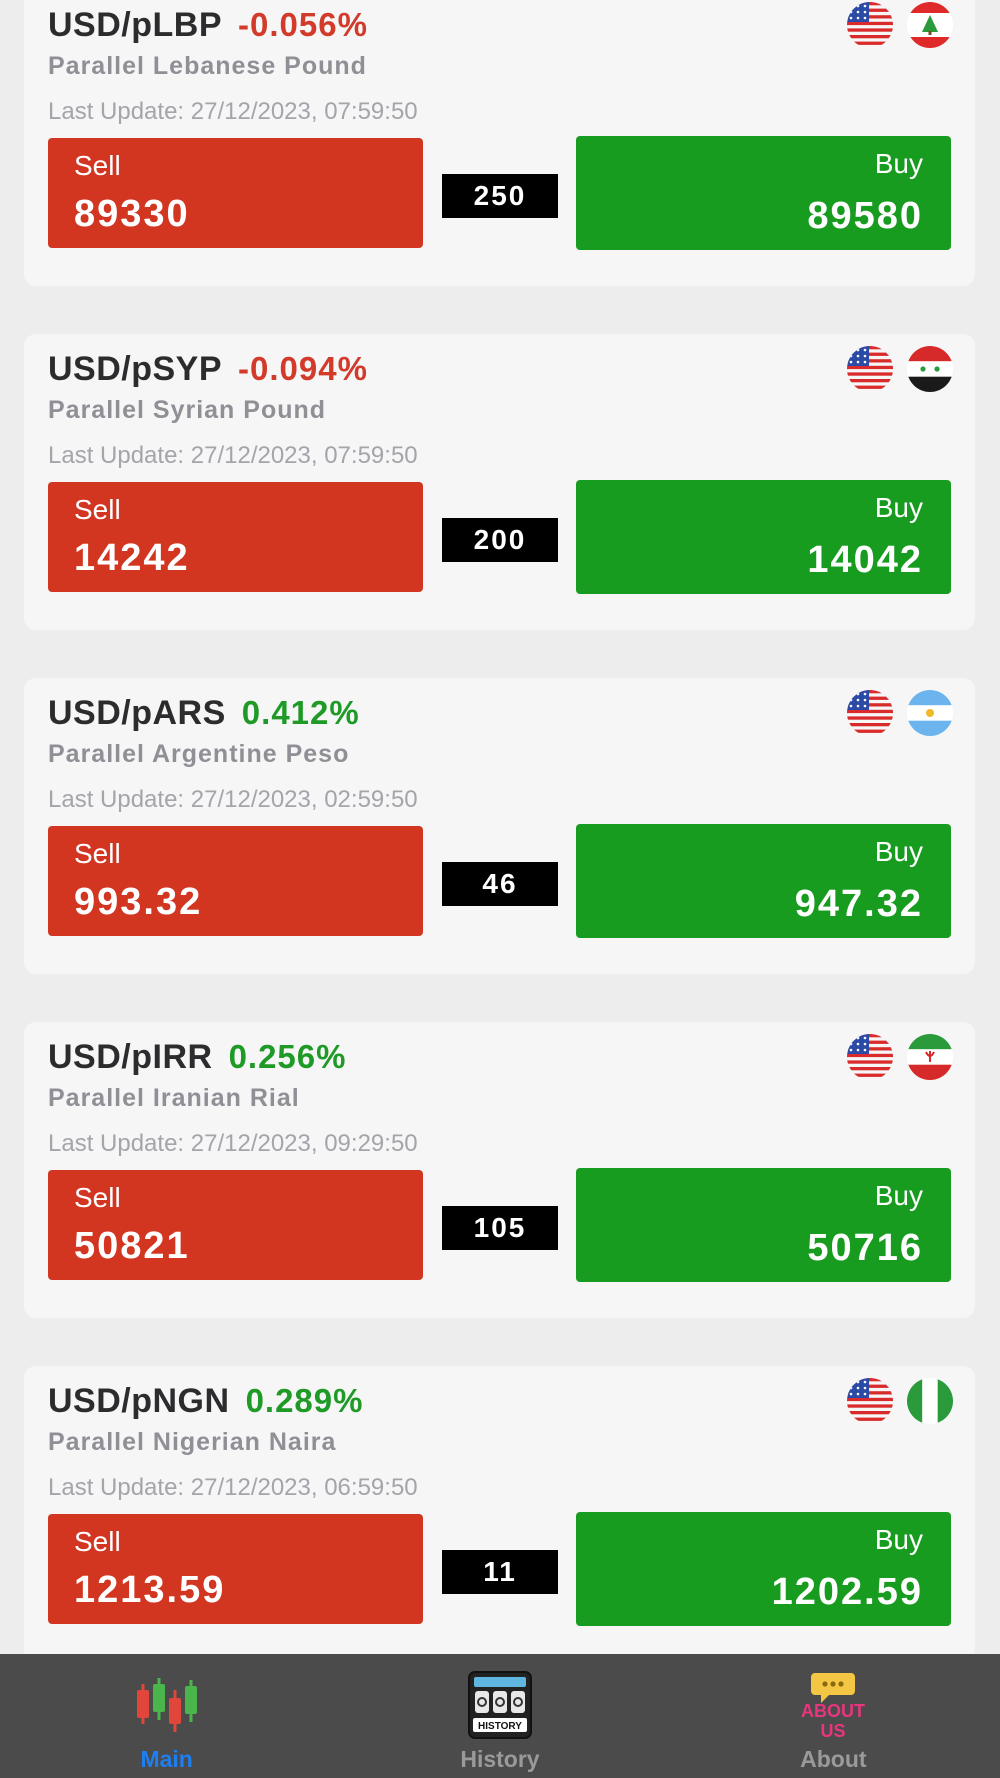  I want to click on tab-about: ABOUT US About, so click(833, 1716).